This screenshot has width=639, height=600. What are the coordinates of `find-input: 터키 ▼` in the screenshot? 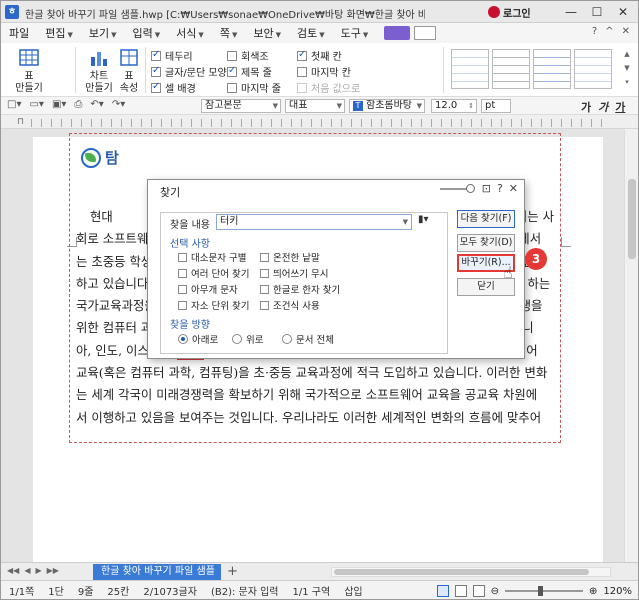 It's located at (314, 222).